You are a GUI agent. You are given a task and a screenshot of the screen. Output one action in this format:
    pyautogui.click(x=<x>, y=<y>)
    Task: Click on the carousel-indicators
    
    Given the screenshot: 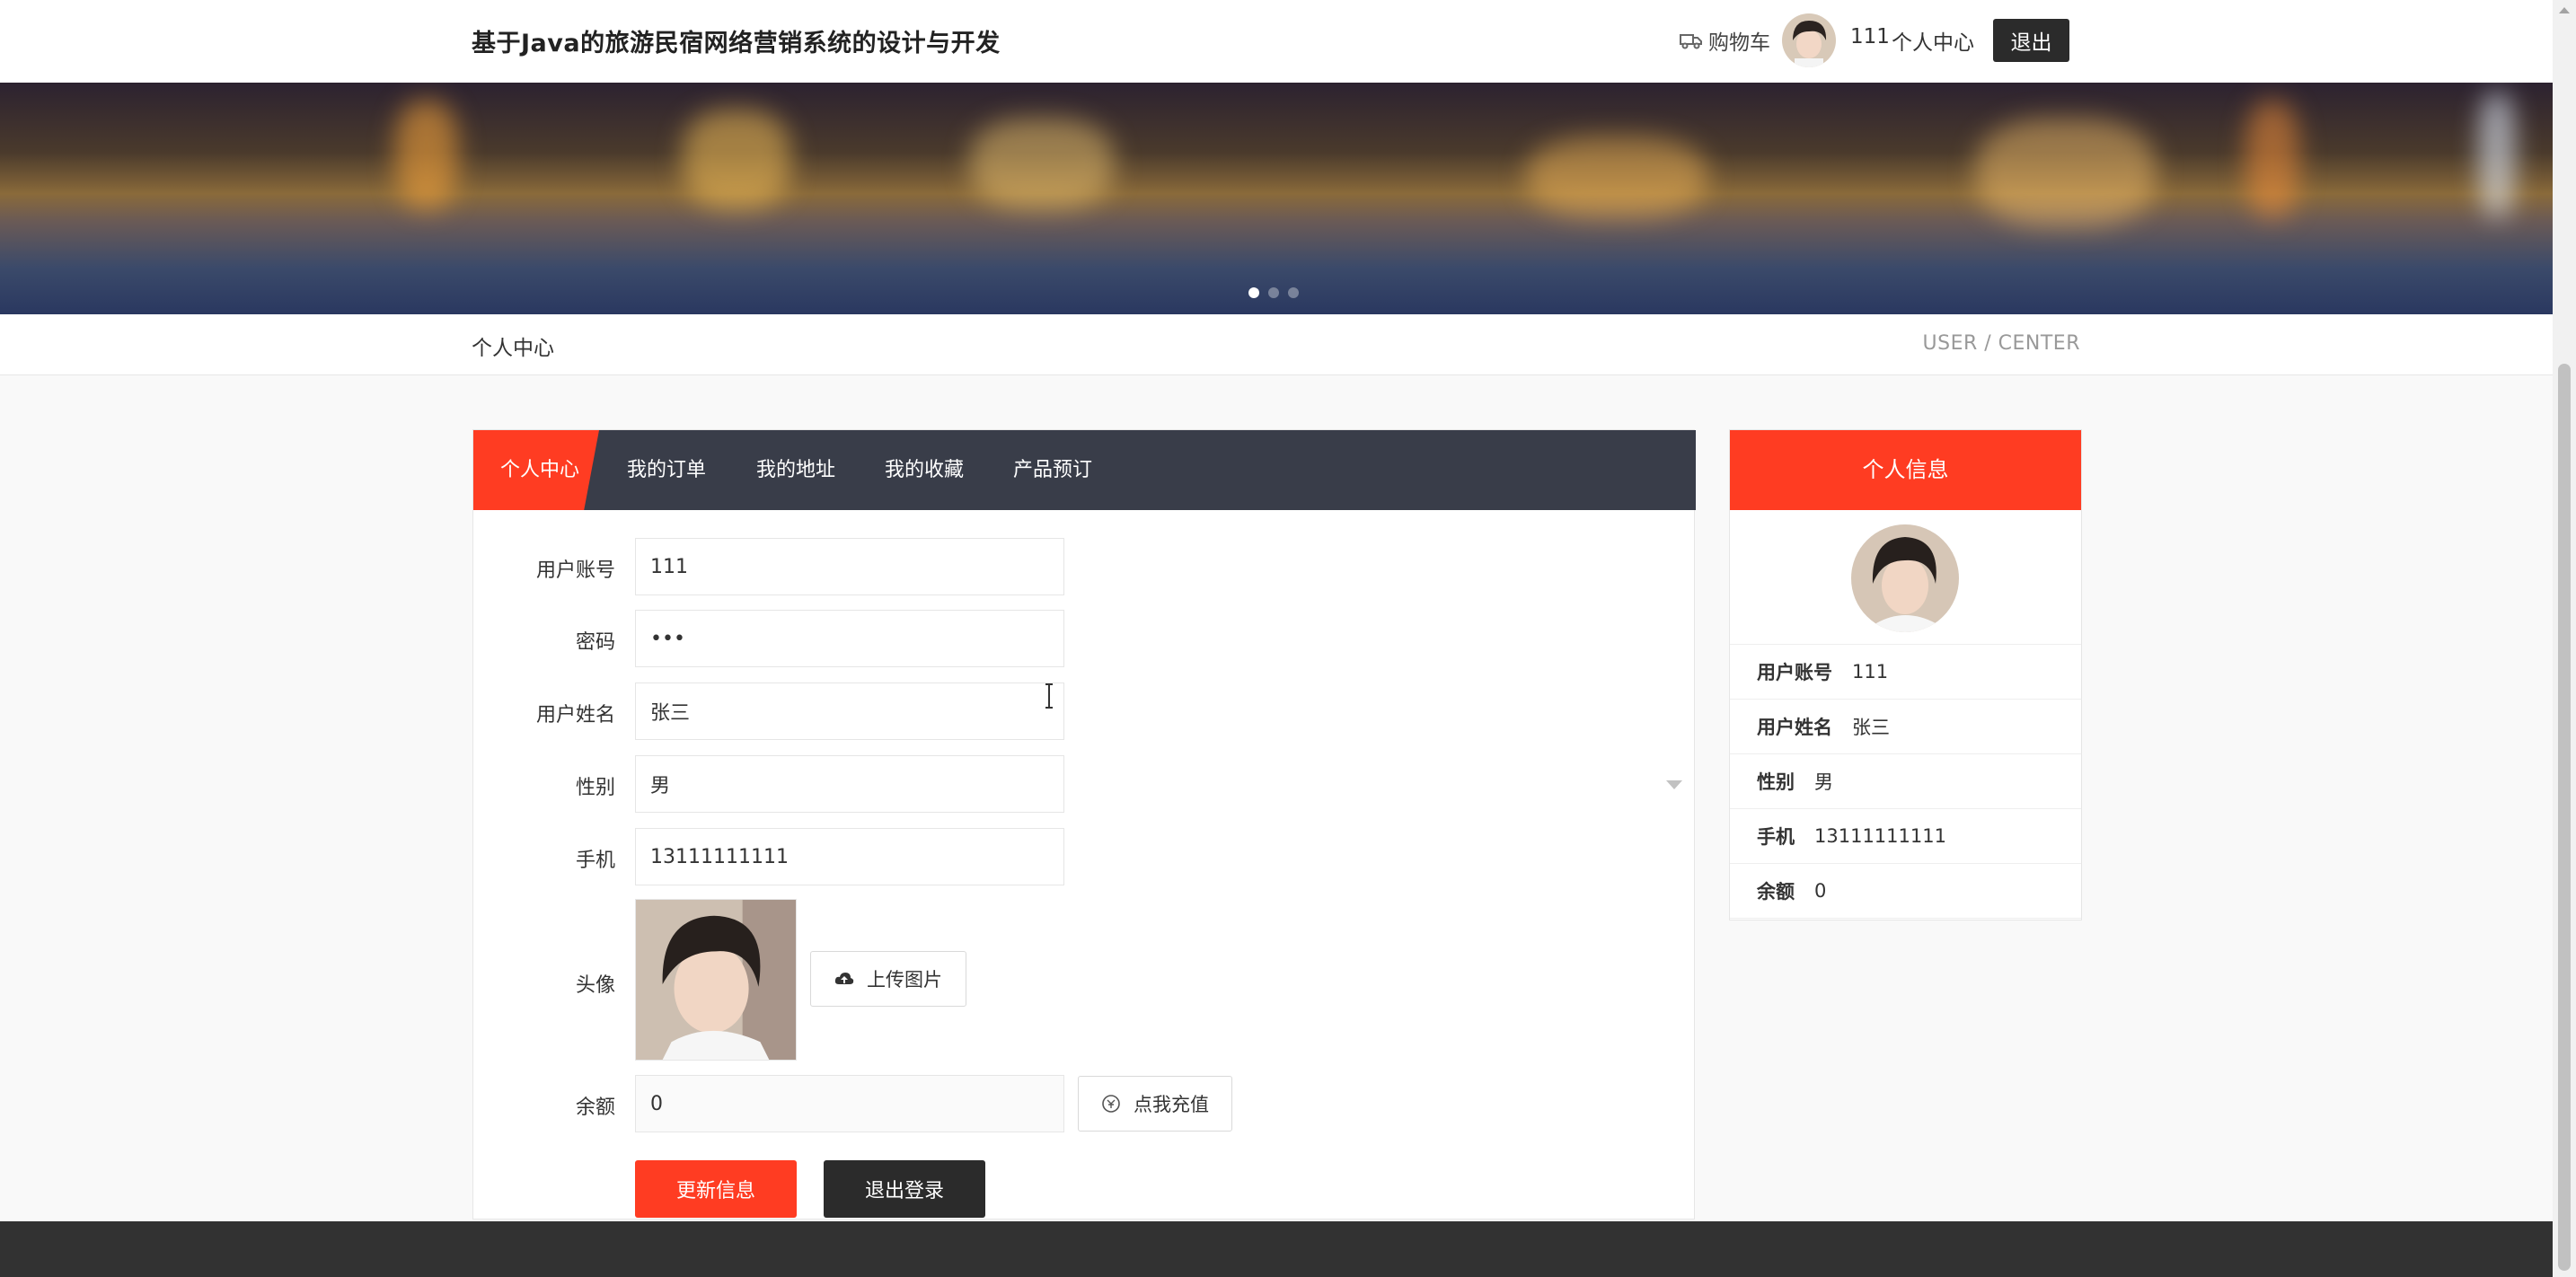 What is the action you would take?
    pyautogui.click(x=1273, y=292)
    